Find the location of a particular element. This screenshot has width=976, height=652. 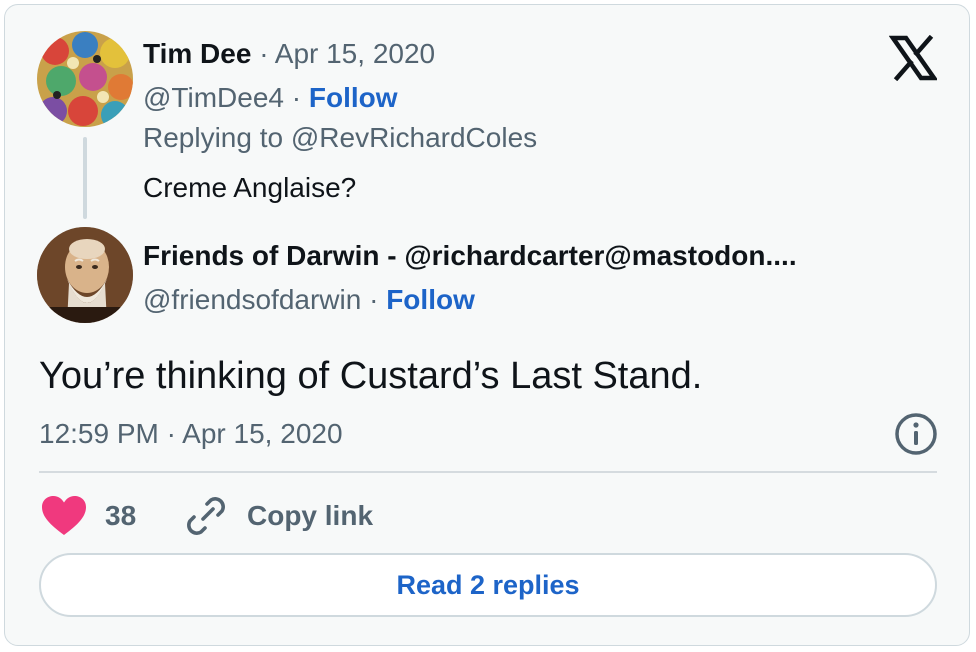

parent-handle-row: @TimDee4 · Follow is located at coordinates (270, 98).